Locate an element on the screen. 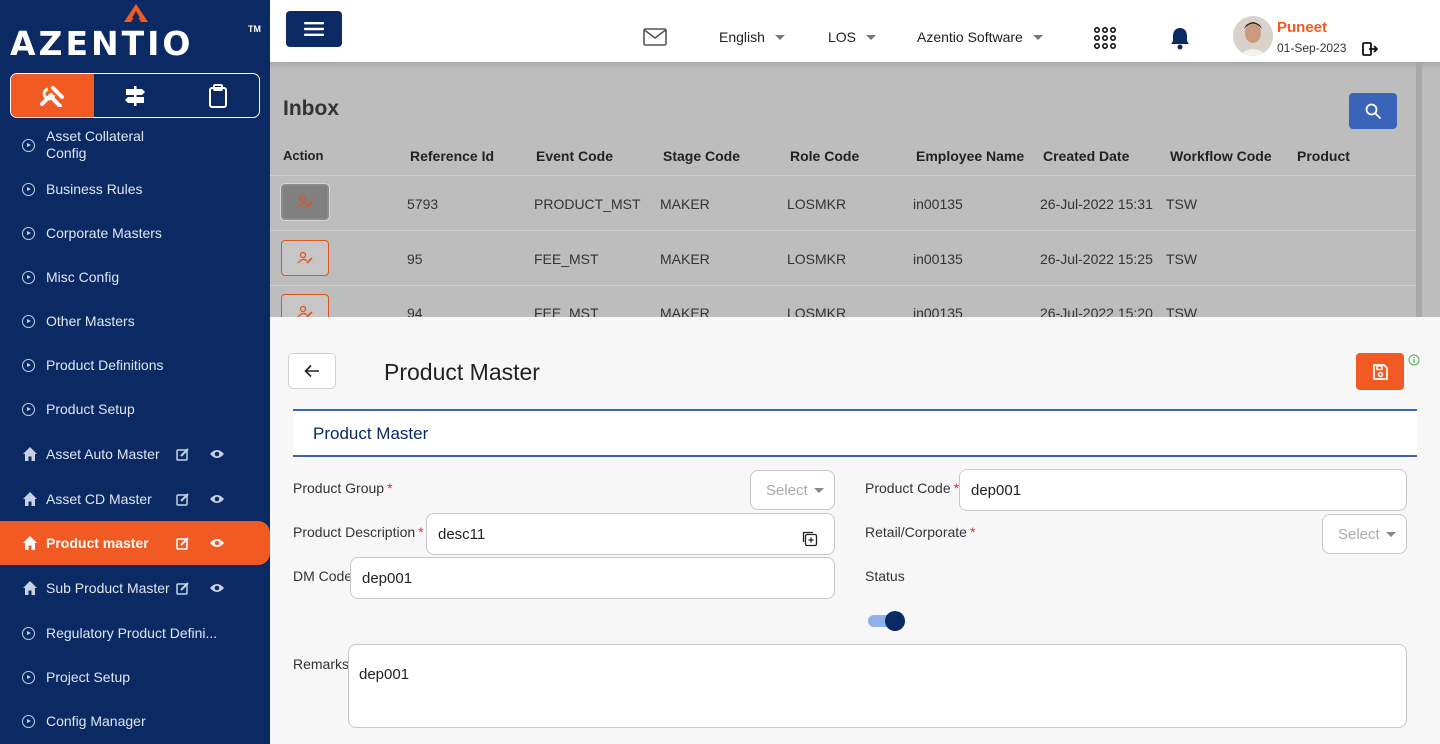  column-header-event-code: Event Code is located at coordinates (574, 156).